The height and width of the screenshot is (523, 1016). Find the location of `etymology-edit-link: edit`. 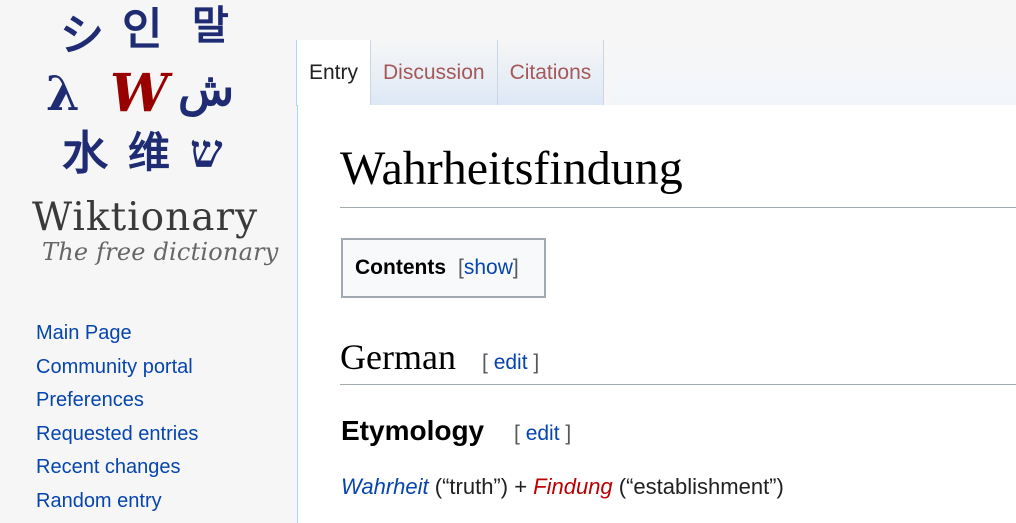

etymology-edit-link: edit is located at coordinates (543, 433).